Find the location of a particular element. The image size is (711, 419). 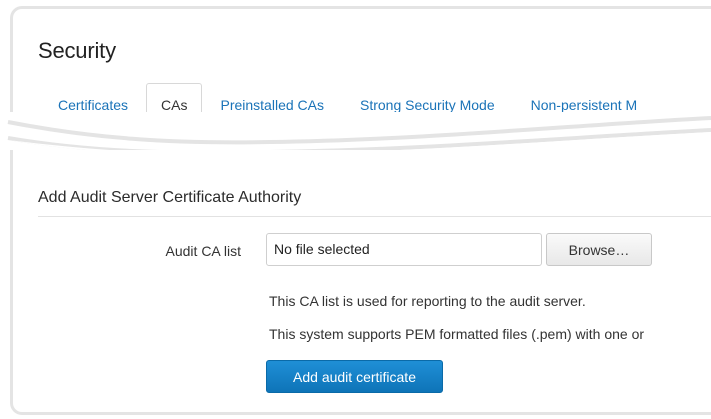

section-title: Add Audit Server Certificate Authority is located at coordinates (170, 197).